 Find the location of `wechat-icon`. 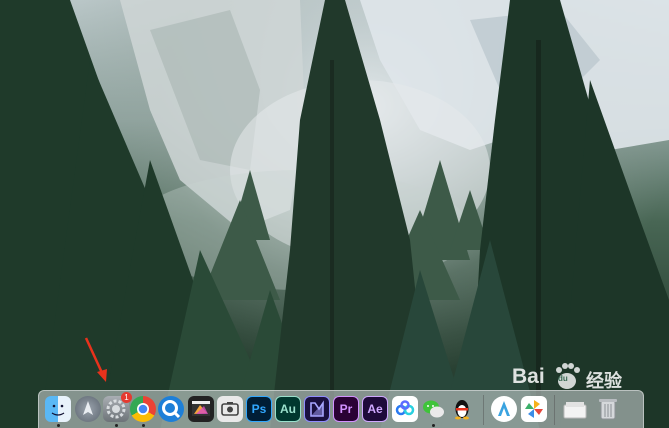

wechat-icon is located at coordinates (433, 409).